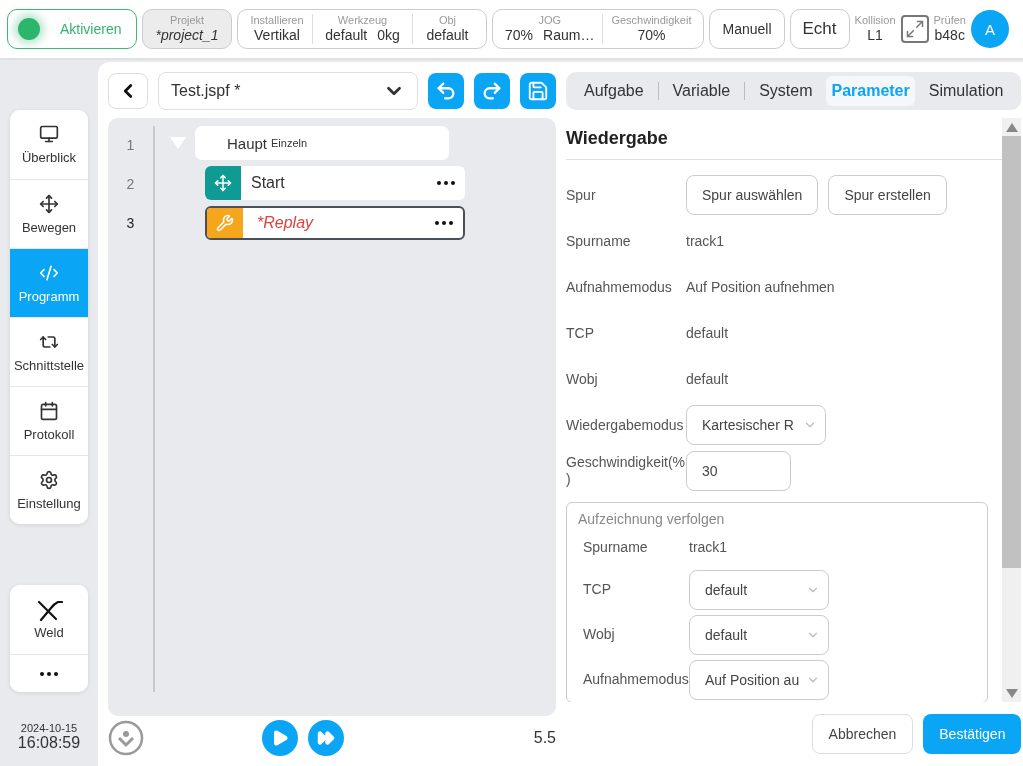  What do you see at coordinates (875, 20) in the screenshot?
I see `collision-label: Kollision` at bounding box center [875, 20].